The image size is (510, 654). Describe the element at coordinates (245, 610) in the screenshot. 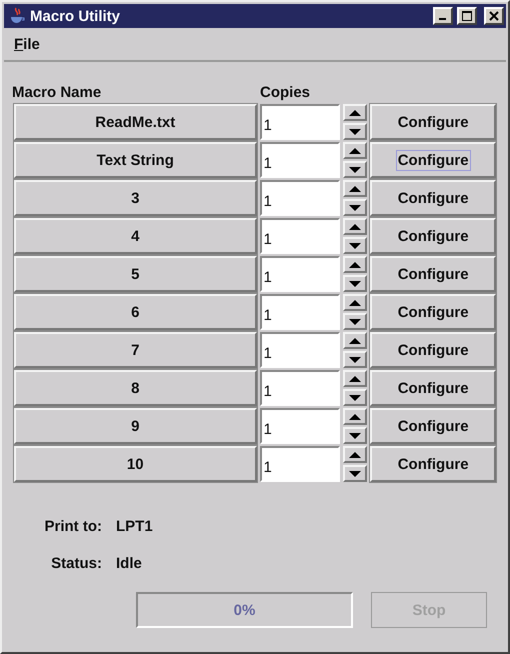

I see `progress-text: 0%` at that location.